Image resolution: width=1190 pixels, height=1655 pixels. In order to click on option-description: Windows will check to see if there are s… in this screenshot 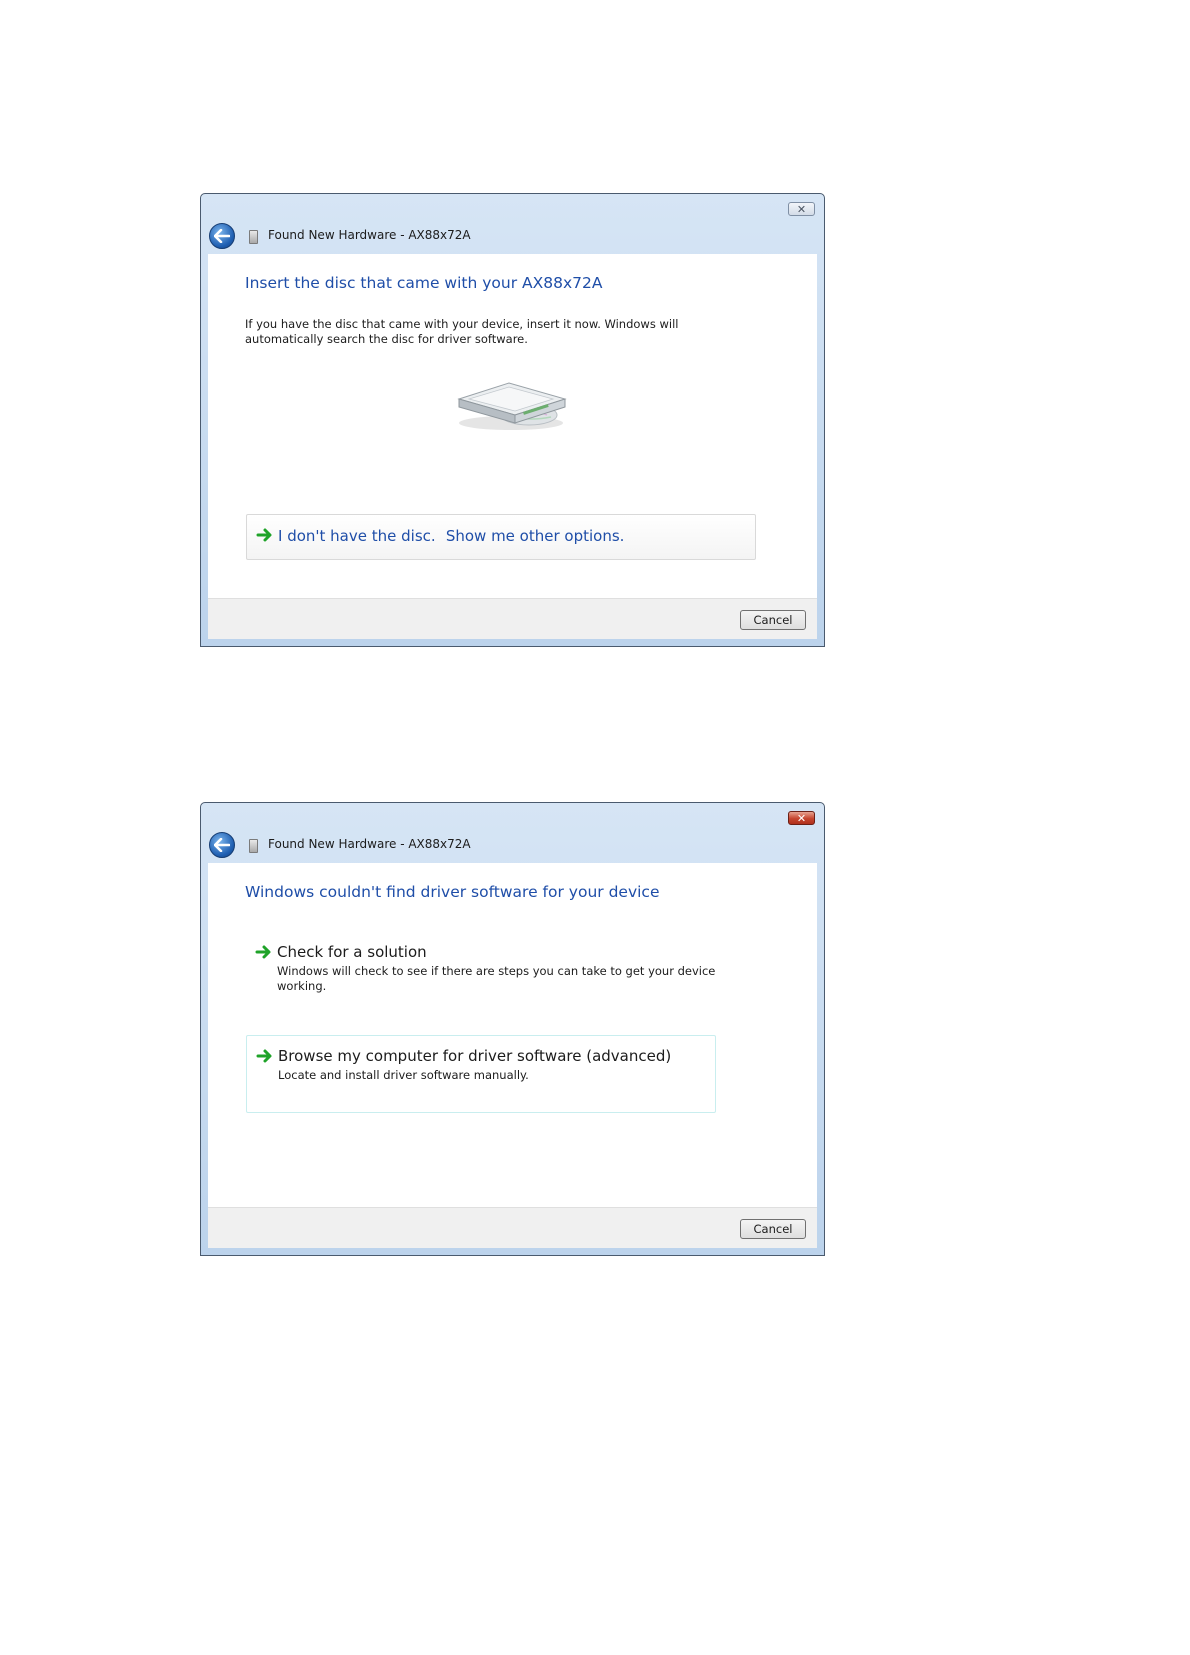, I will do `click(496, 978)`.